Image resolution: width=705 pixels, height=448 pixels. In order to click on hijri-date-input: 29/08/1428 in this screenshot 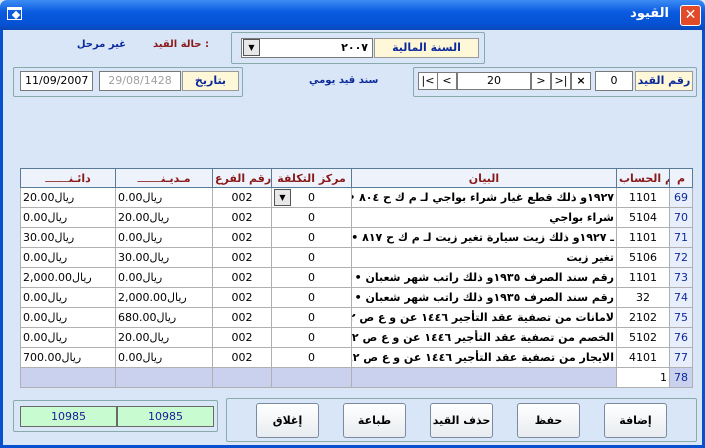, I will do `click(140, 81)`.